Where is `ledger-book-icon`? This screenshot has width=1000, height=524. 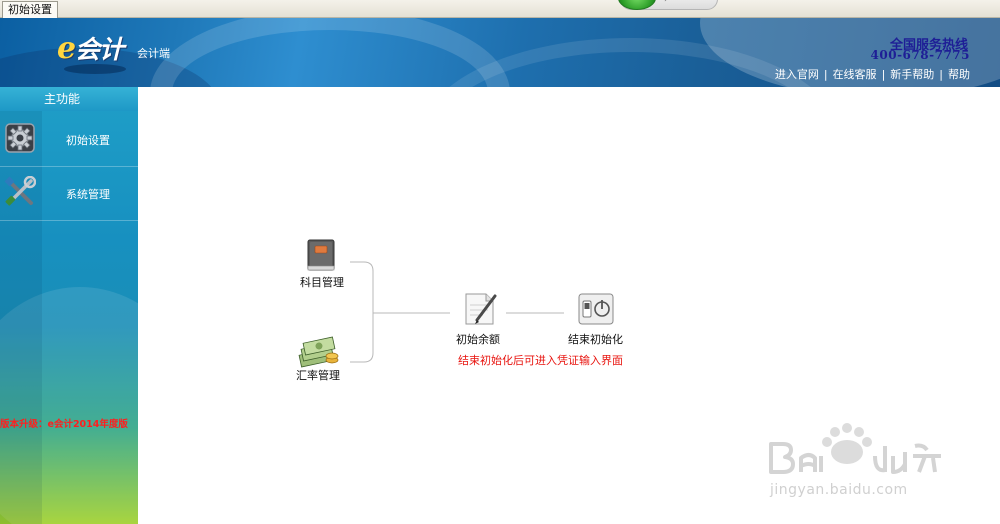
ledger-book-icon is located at coordinates (321, 255).